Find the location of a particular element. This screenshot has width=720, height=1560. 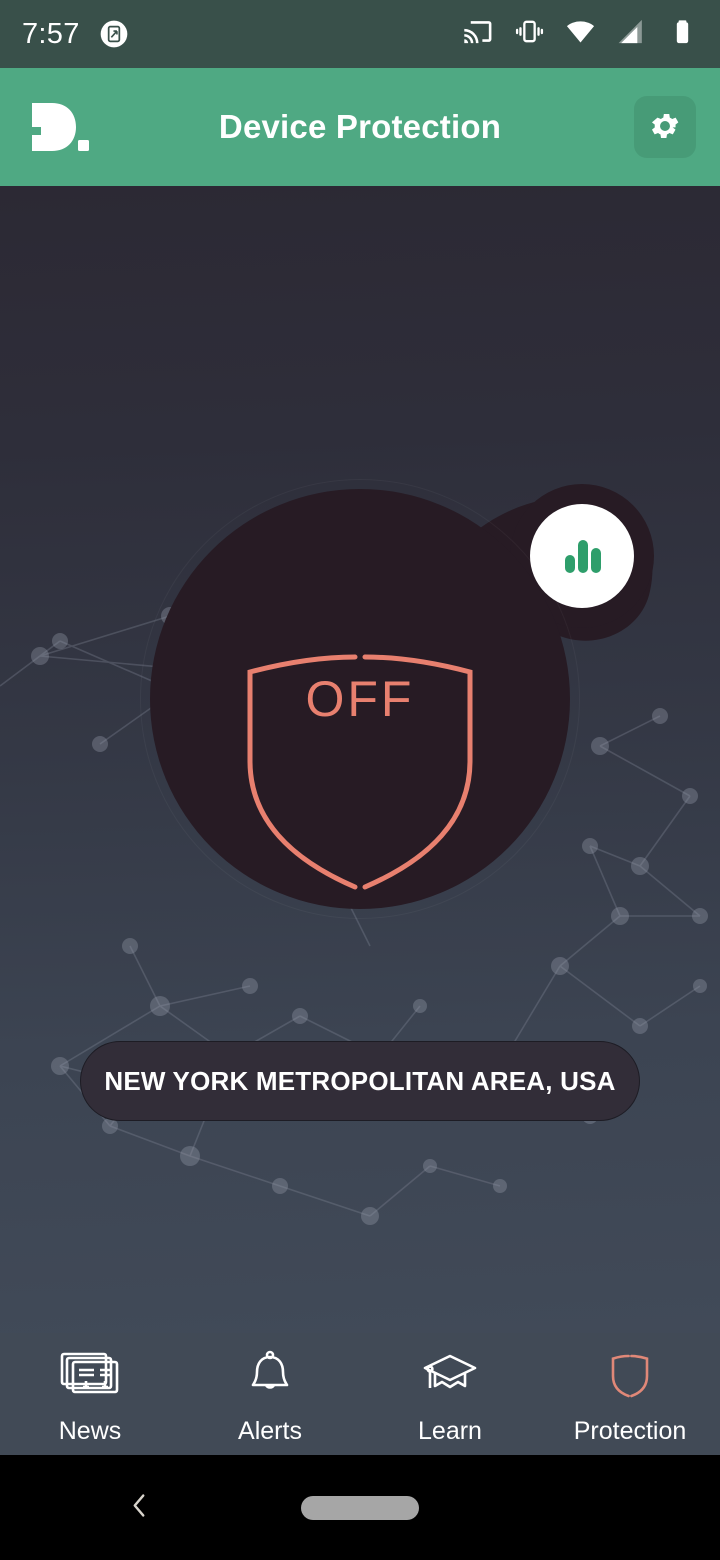

nav-tab-news-label: News is located at coordinates (90, 1431).